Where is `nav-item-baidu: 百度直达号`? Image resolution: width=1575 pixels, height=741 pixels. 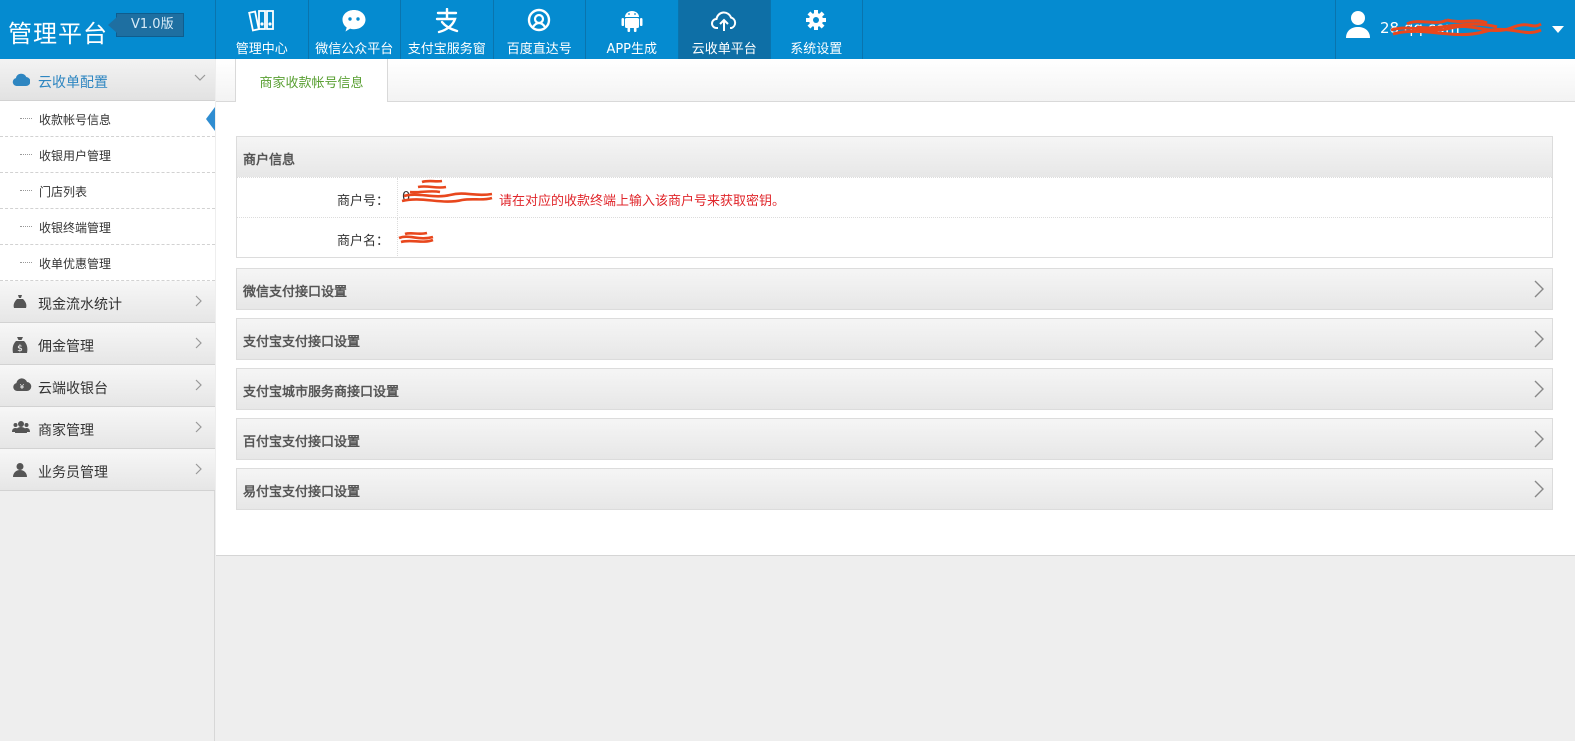 nav-item-baidu: 百度直达号 is located at coordinates (539, 29).